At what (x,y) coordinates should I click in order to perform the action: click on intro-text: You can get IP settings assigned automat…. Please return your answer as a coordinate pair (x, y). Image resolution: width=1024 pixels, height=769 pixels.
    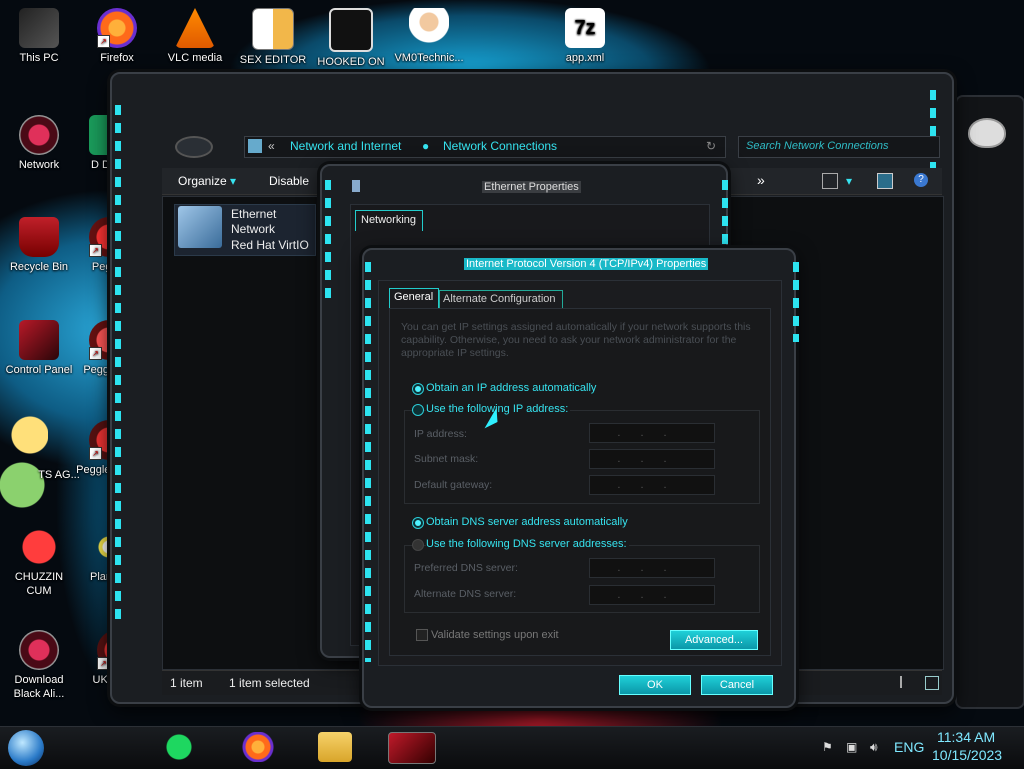
    Looking at the image, I should click on (576, 340).